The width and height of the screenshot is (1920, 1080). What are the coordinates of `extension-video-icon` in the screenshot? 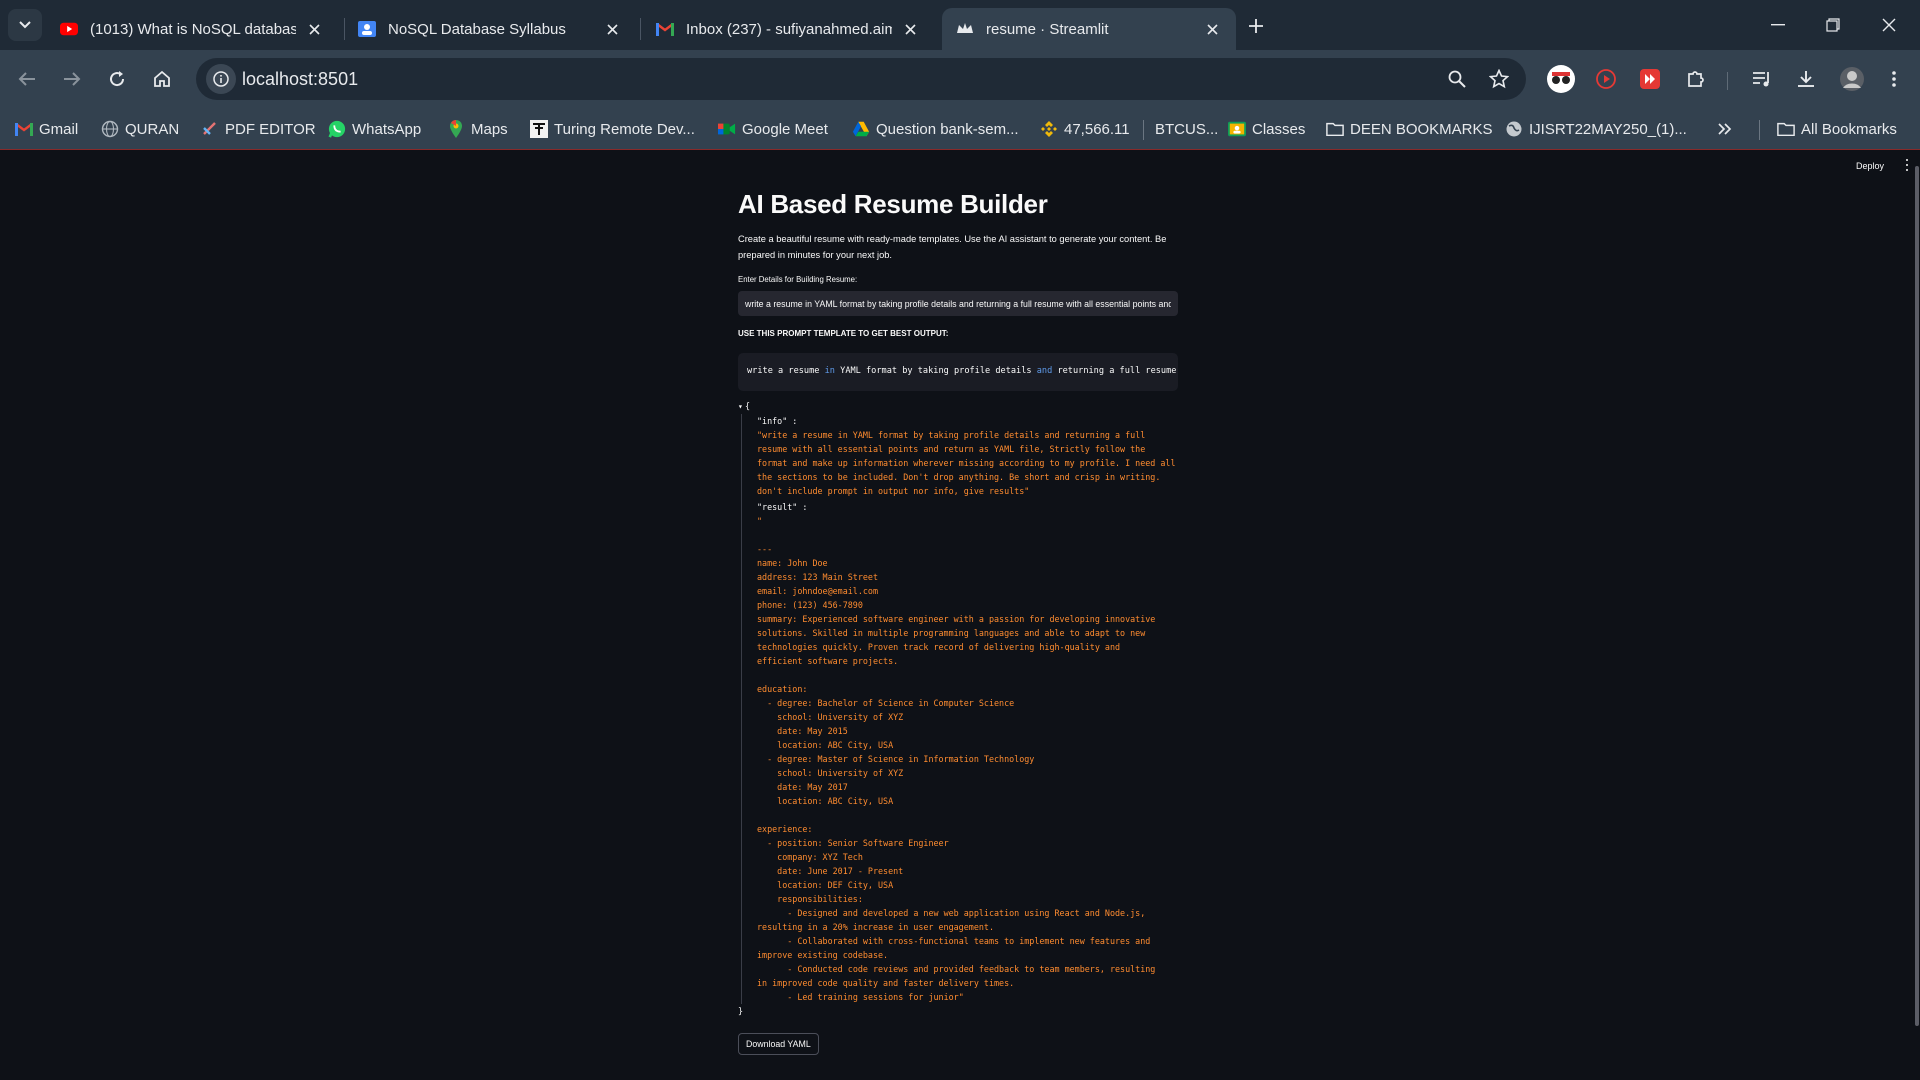 It's located at (1650, 79).